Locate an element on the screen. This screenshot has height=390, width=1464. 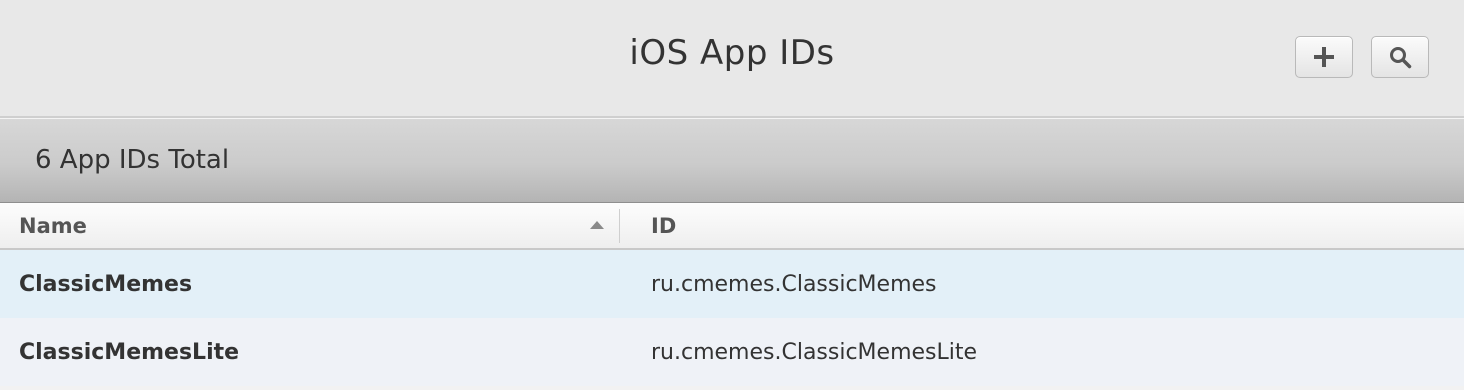
app-name-cell: ClassicMemesLite is located at coordinates (129, 352).